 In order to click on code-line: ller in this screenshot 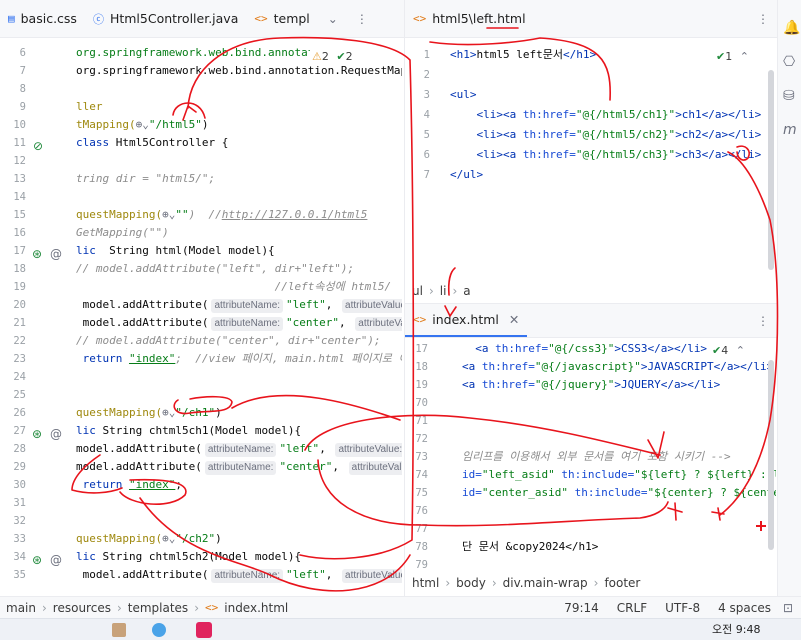, I will do `click(239, 107)`.